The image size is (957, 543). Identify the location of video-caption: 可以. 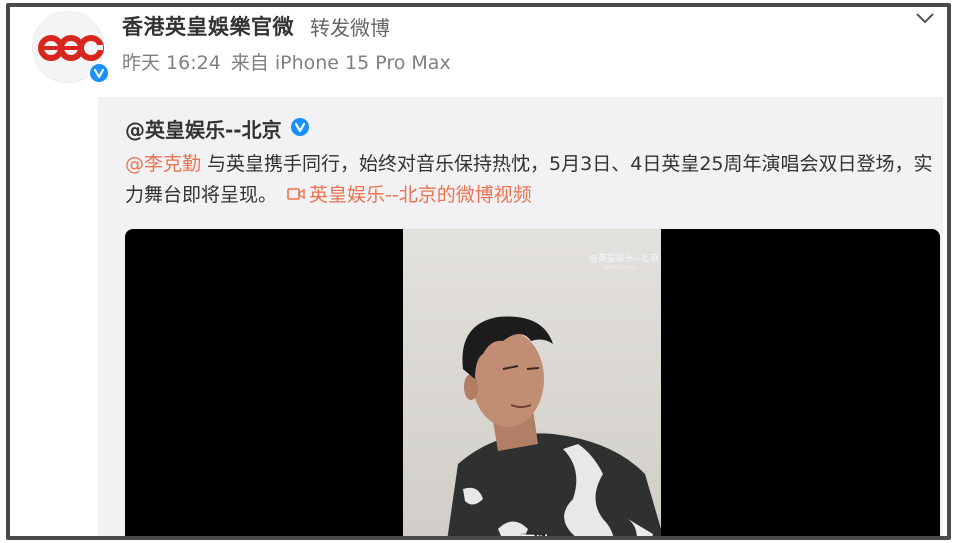
(535, 533).